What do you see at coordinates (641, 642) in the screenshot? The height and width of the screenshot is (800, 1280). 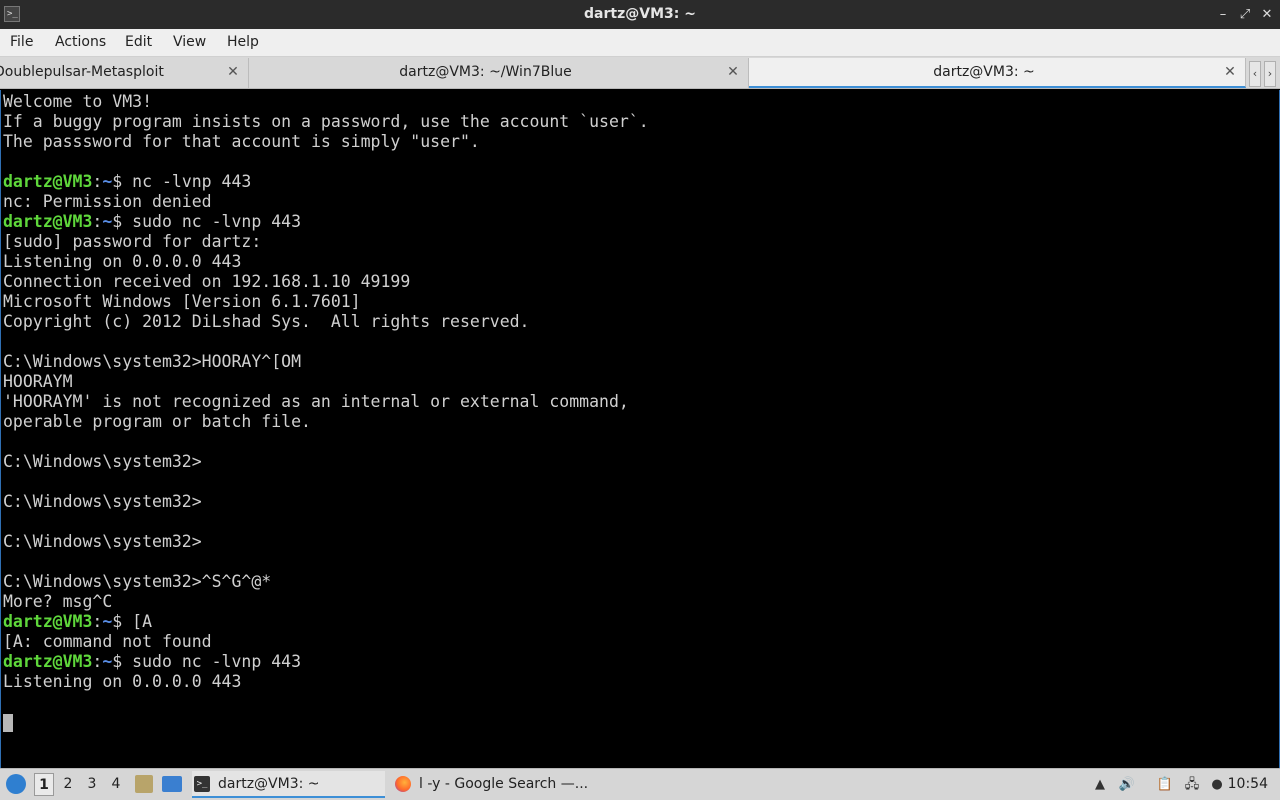 I see `terminal-line: [A: command not found` at bounding box center [641, 642].